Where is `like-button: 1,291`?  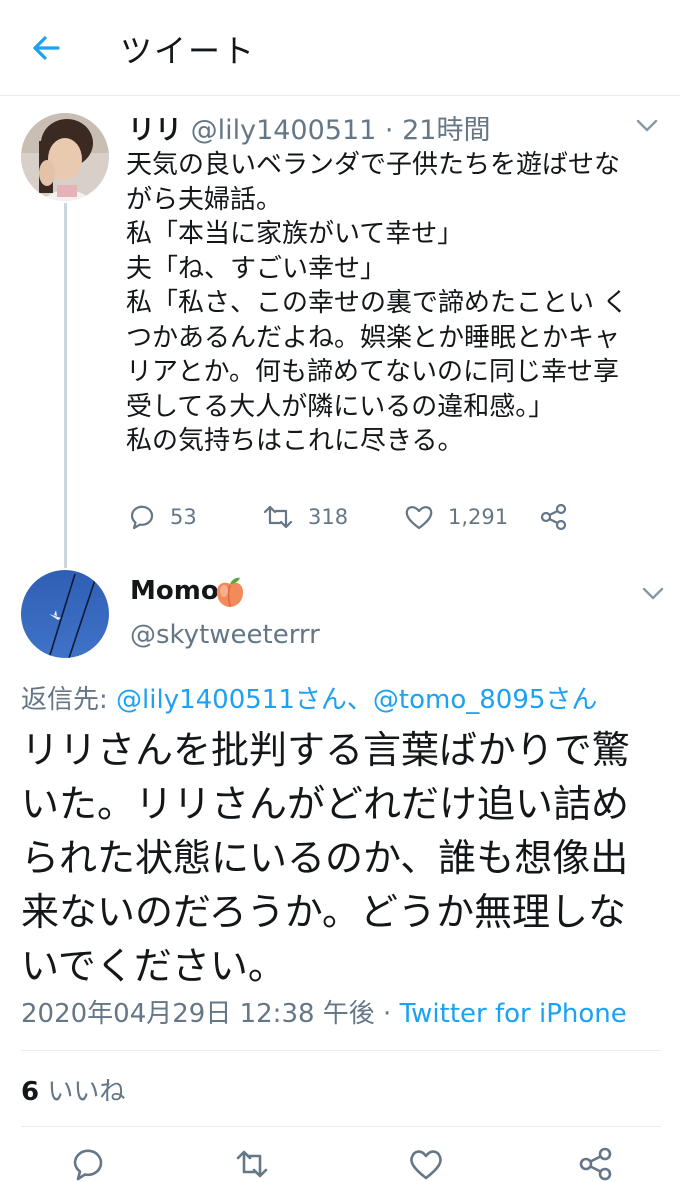
like-button: 1,291 is located at coordinates (456, 517).